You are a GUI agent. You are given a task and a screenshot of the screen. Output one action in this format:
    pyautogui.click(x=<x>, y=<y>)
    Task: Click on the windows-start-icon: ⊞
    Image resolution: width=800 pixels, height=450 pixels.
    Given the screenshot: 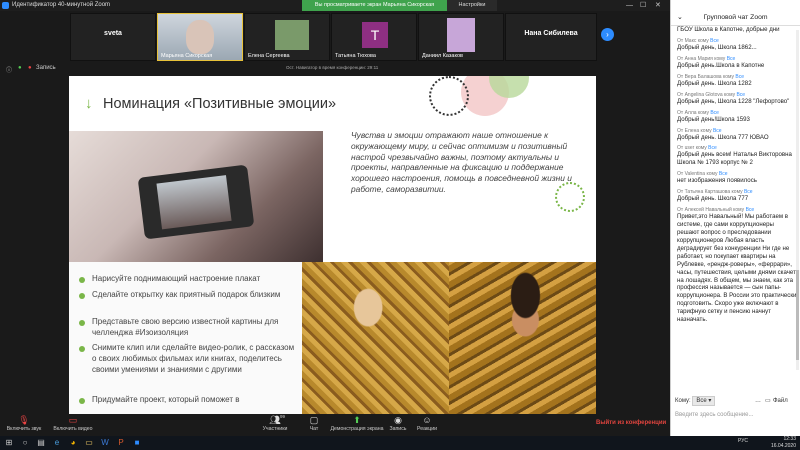 What is the action you would take?
    pyautogui.click(x=9, y=443)
    